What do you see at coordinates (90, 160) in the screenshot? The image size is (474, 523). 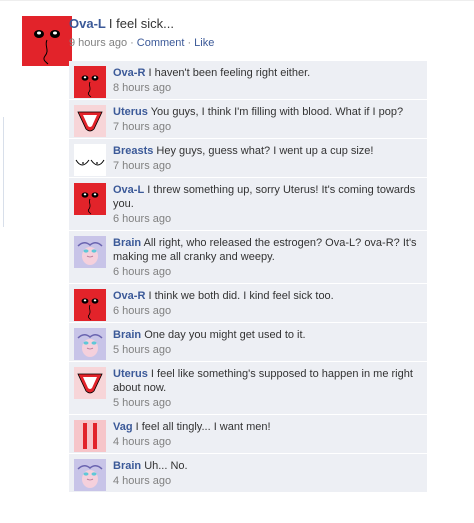 I see `breasts-icon` at bounding box center [90, 160].